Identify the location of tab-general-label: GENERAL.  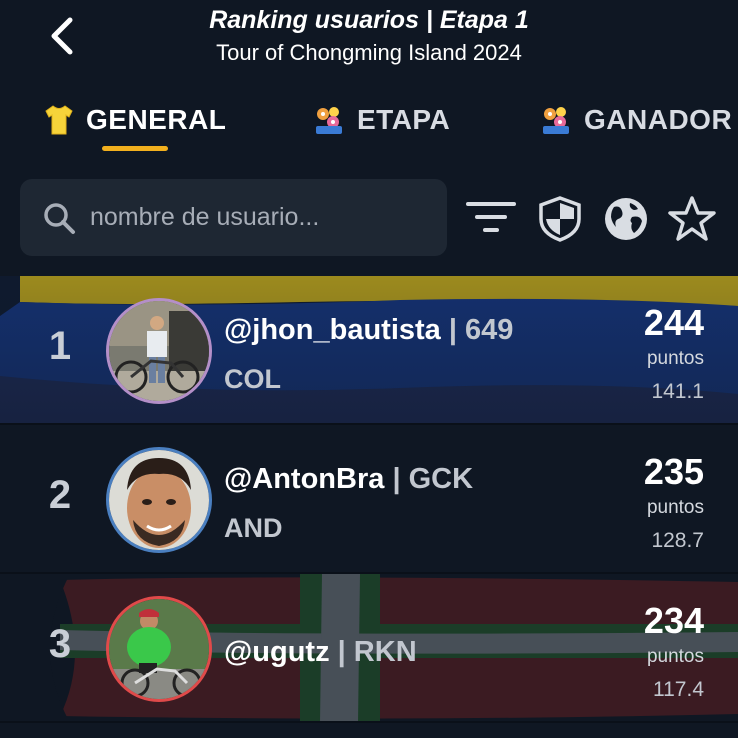
(156, 119).